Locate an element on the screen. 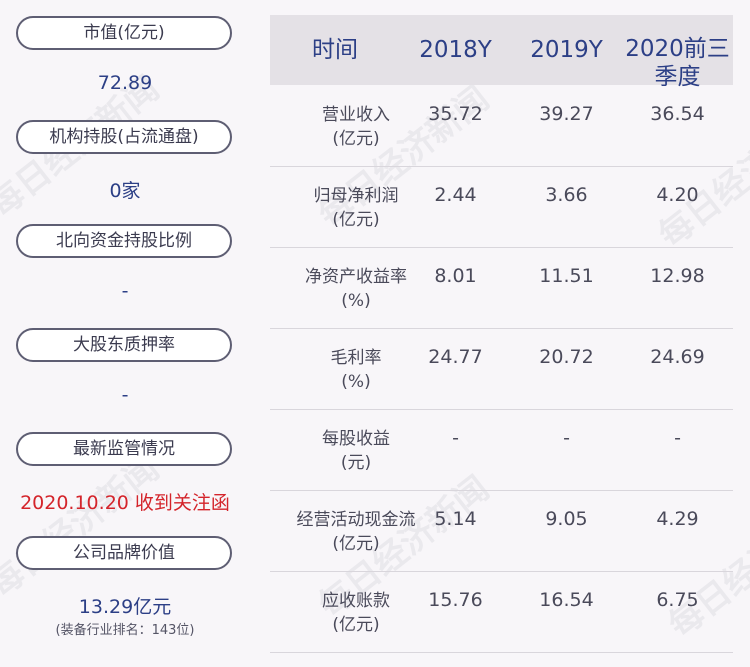 The width and height of the screenshot is (750, 667). pledge-rate-label: 大股东质押率 is located at coordinates (124, 345).